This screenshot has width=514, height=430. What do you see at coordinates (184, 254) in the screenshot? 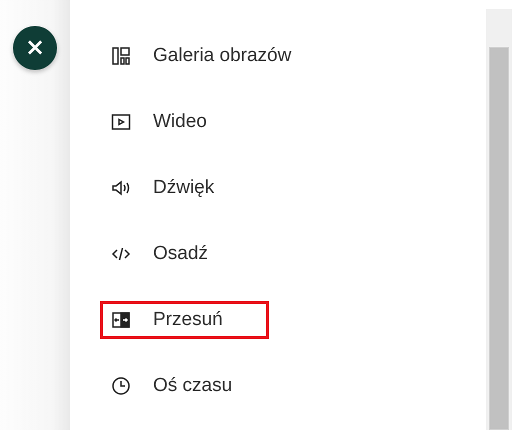
I see `menu-item: Osadź` at bounding box center [184, 254].